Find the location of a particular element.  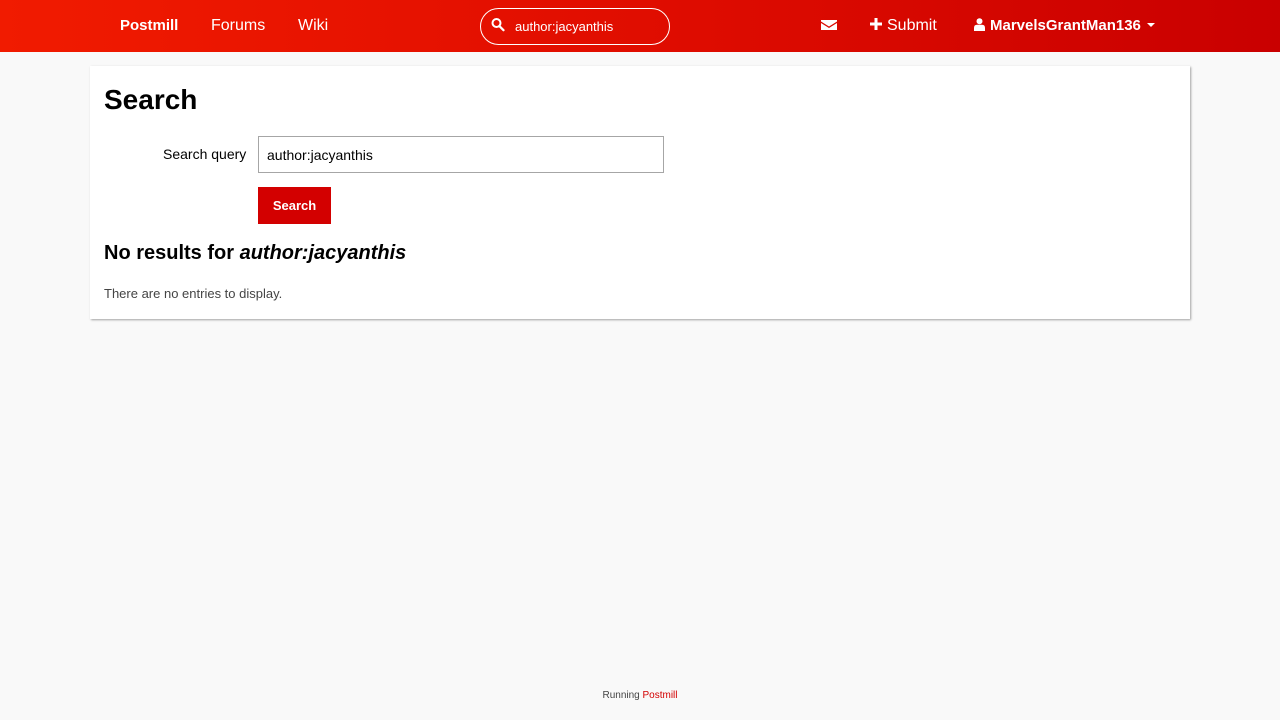

search-icon is located at coordinates (498, 25).